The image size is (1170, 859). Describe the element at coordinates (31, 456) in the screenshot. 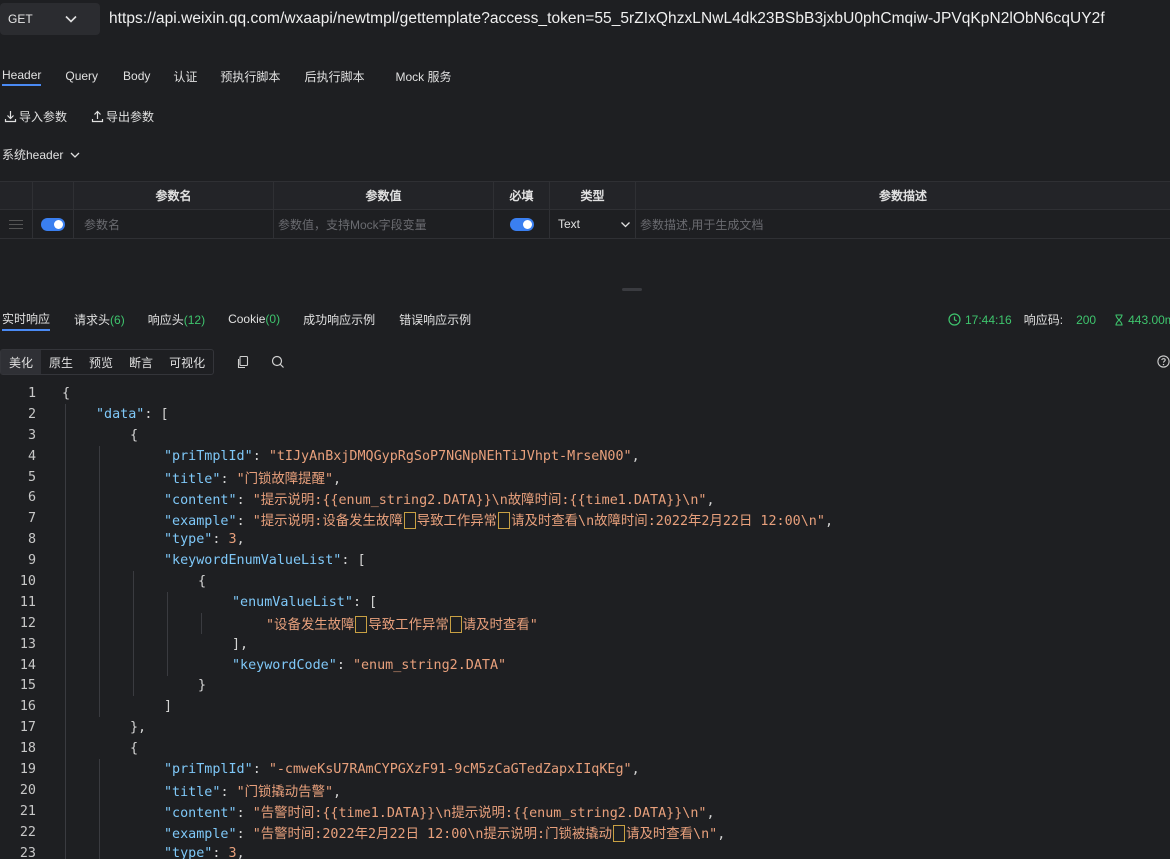

I see `line-number: 4` at that location.